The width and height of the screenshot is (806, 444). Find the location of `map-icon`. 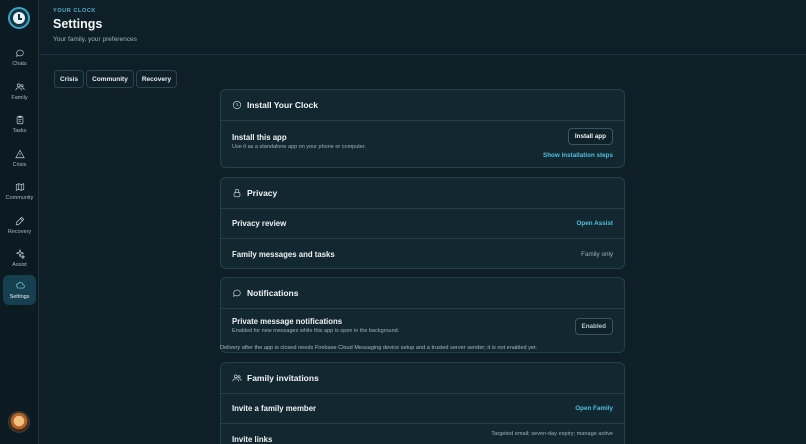

map-icon is located at coordinates (19, 186).